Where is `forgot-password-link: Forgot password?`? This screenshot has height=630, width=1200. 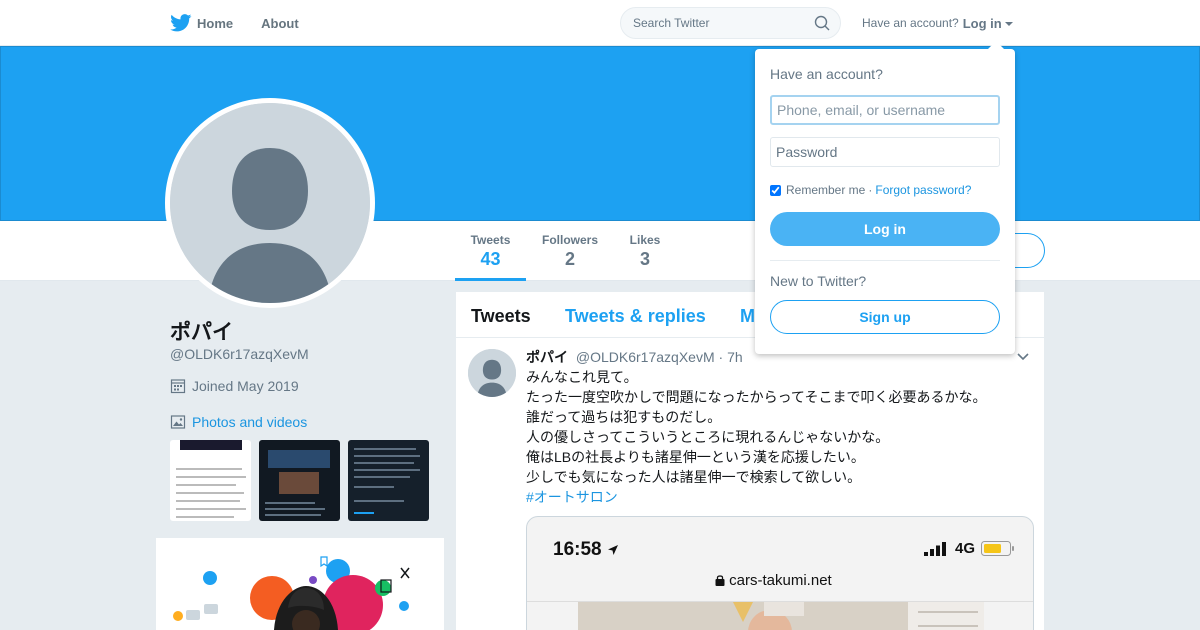
forgot-password-link: Forgot password? is located at coordinates (923, 190).